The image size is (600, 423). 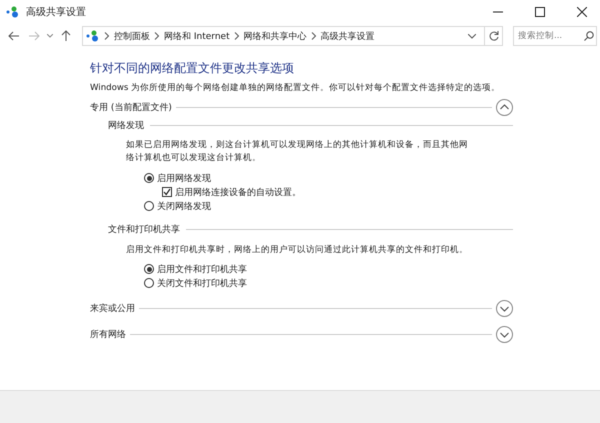 What do you see at coordinates (296, 88) in the screenshot?
I see `page-description: Windows 为你所使用的每个网络创建单独的网络配置文件。你可以针对每个配置文件选择特定的选项。` at bounding box center [296, 88].